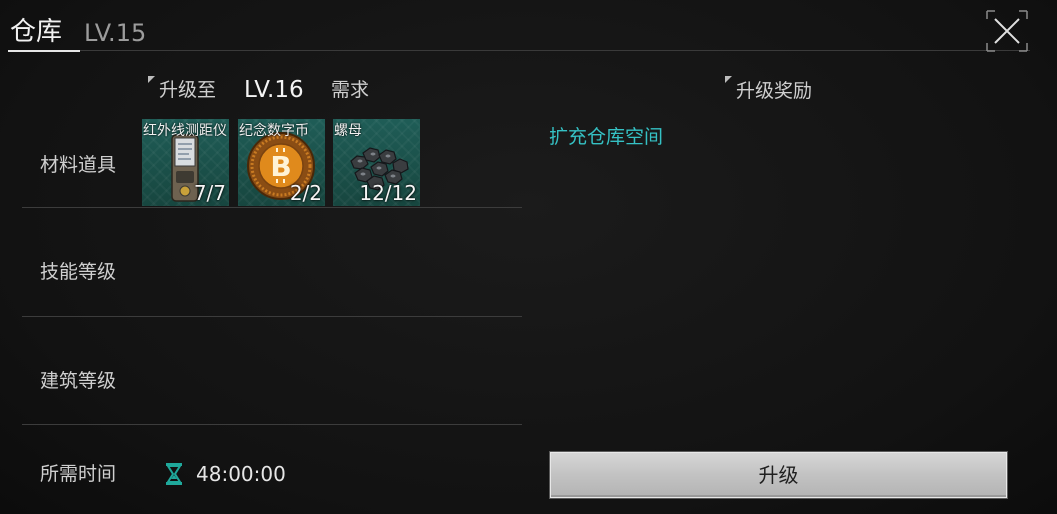  What do you see at coordinates (185, 131) in the screenshot?
I see `material-name: 红外线测距仪` at bounding box center [185, 131].